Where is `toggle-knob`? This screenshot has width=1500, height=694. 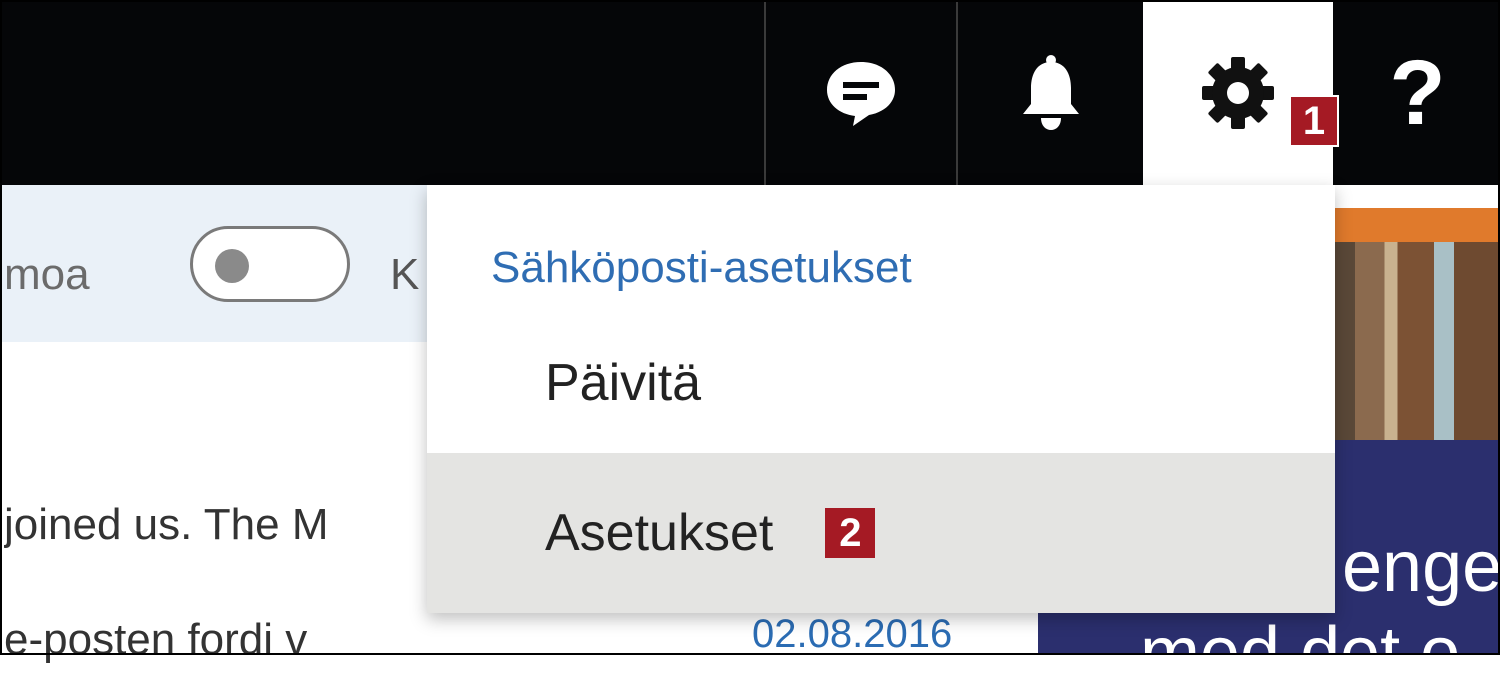 toggle-knob is located at coordinates (232, 266).